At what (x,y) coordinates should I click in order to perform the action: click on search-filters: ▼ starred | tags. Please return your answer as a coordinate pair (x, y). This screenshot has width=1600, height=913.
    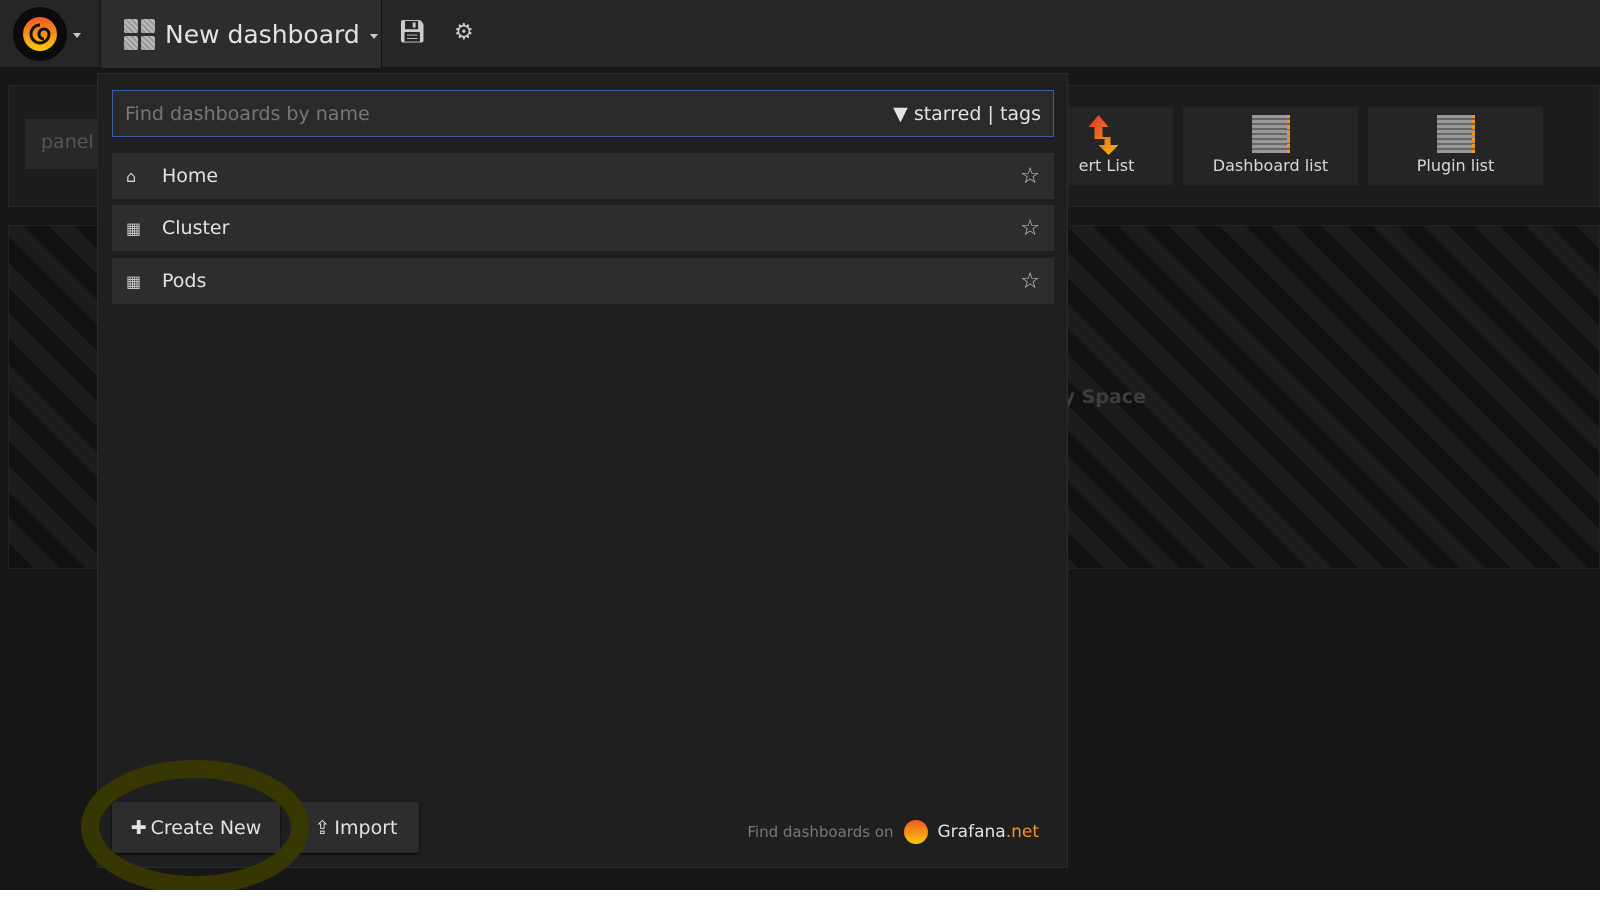
    Looking at the image, I should click on (967, 114).